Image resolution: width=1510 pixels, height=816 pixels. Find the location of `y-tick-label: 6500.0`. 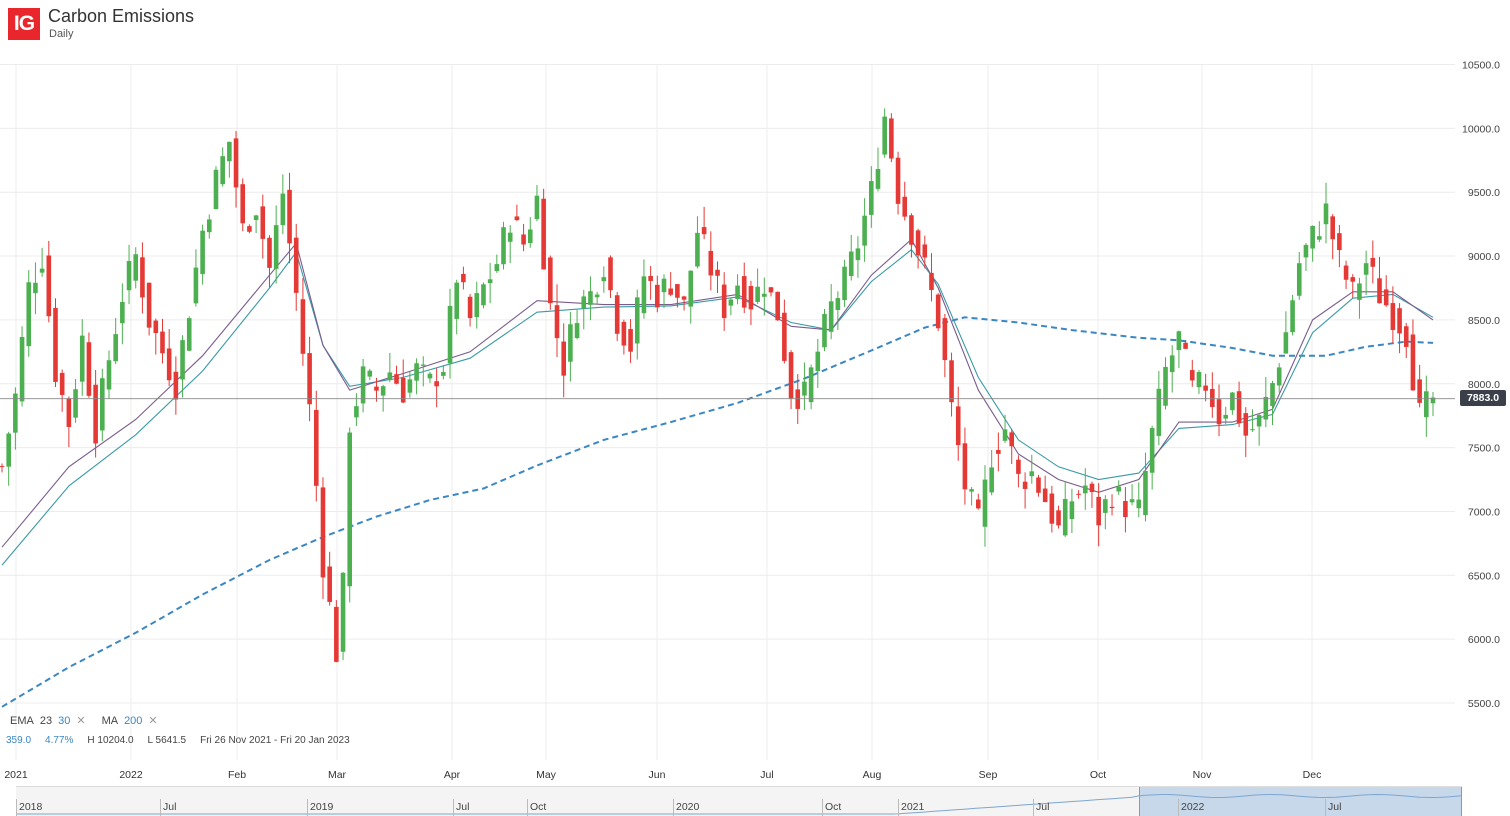

y-tick-label: 6500.0 is located at coordinates (1484, 576).